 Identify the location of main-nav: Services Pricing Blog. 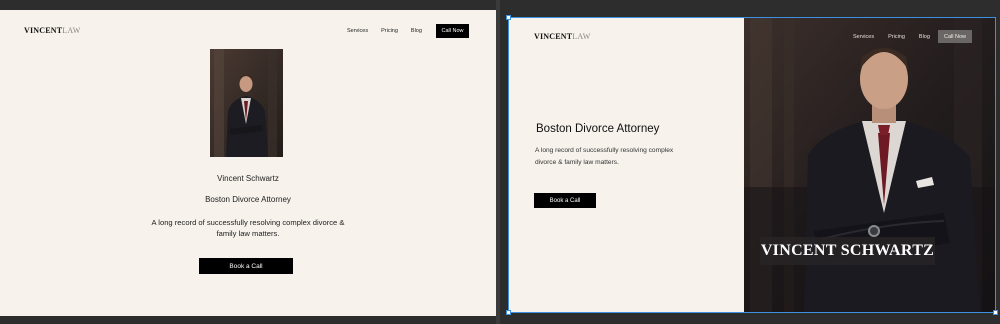
(384, 31).